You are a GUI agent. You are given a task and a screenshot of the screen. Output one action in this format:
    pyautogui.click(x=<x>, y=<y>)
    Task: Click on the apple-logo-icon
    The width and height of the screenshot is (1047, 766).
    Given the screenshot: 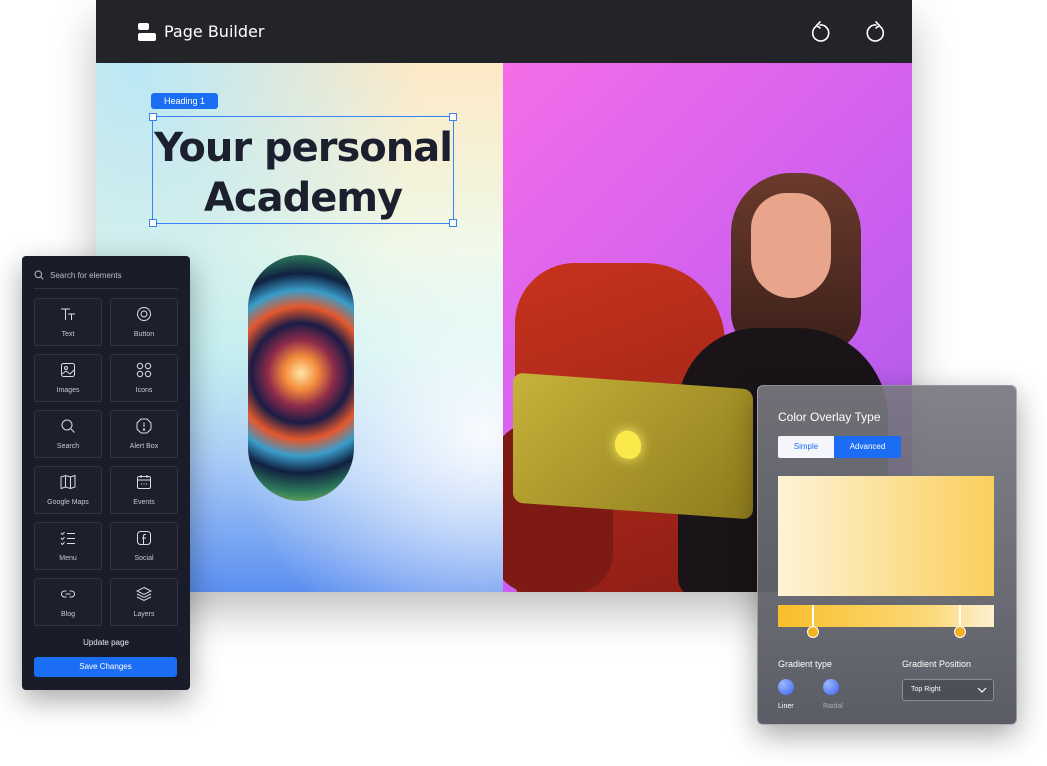 What is the action you would take?
    pyautogui.click(x=628, y=444)
    